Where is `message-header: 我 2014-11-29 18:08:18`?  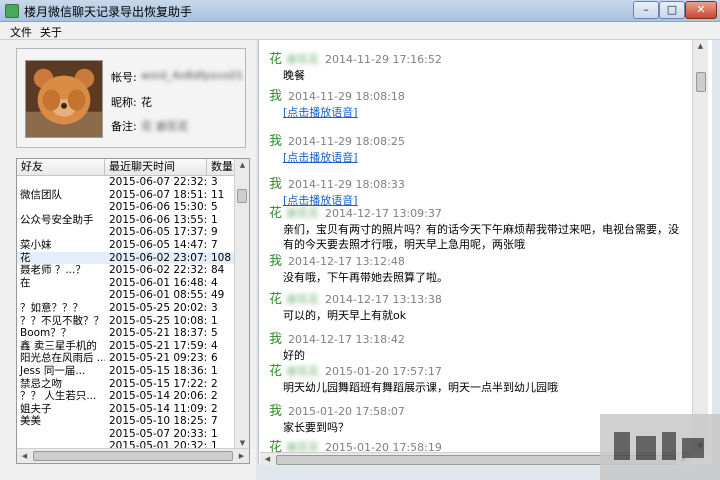
message-header: 我 2014-11-29 18:08:18 is located at coordinates (479, 94).